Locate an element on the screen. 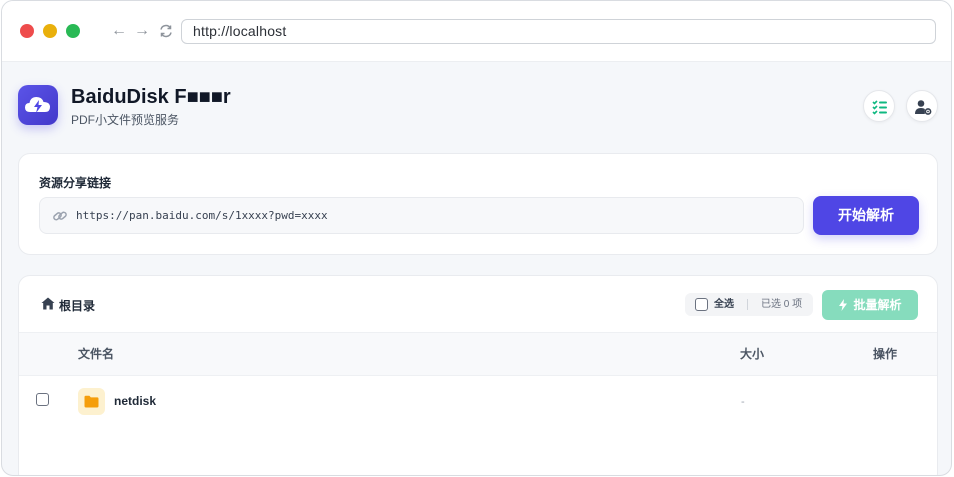 The image size is (954, 477). forward-arrow-icon: → is located at coordinates (142, 31).